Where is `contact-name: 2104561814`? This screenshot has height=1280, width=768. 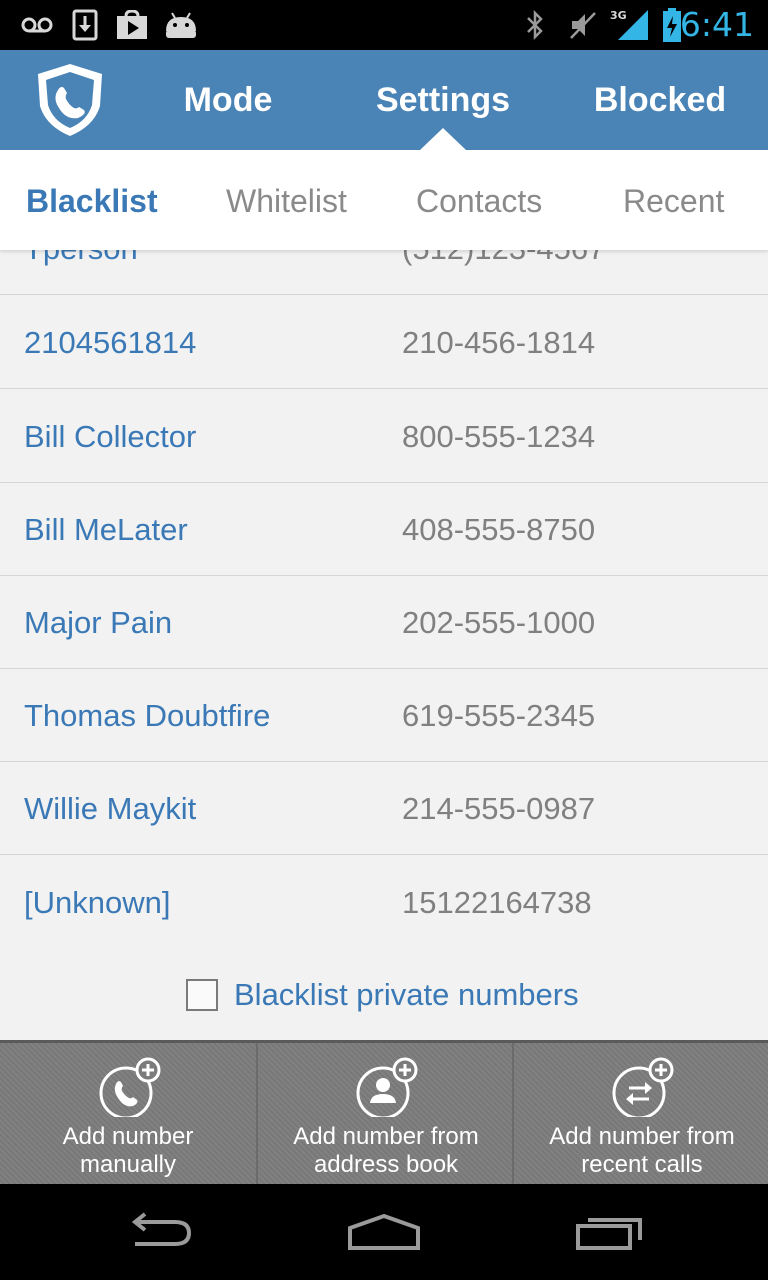
contact-name: 2104561814 is located at coordinates (110, 342).